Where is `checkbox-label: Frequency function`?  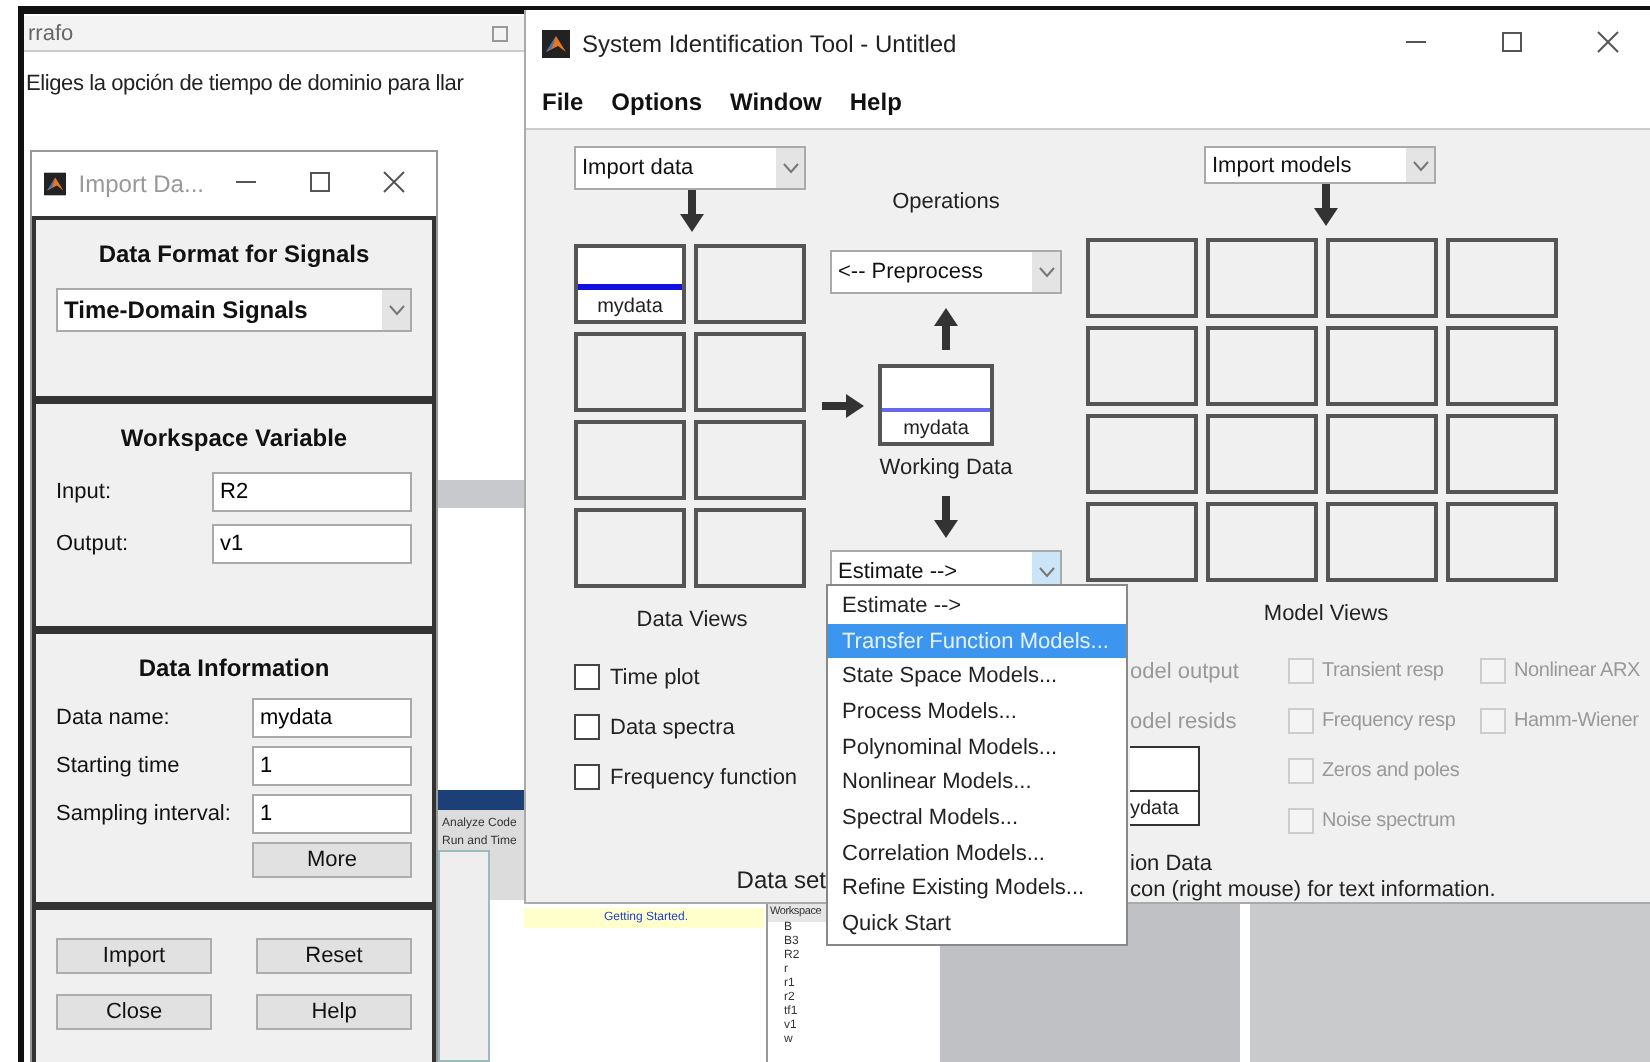
checkbox-label: Frequency function is located at coordinates (704, 777).